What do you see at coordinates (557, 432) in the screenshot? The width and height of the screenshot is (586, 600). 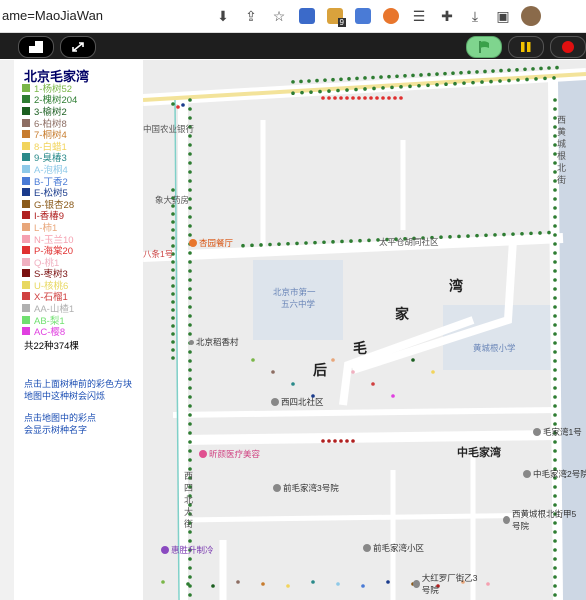 I see `poi-maojiawan1: 毛家湾1号` at bounding box center [557, 432].